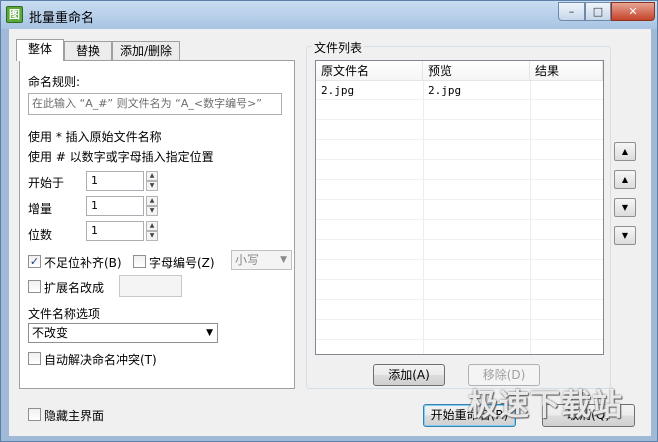 Image resolution: width=658 pixels, height=442 pixels. What do you see at coordinates (34, 414) in the screenshot?
I see `hide-main-checkbox` at bounding box center [34, 414].